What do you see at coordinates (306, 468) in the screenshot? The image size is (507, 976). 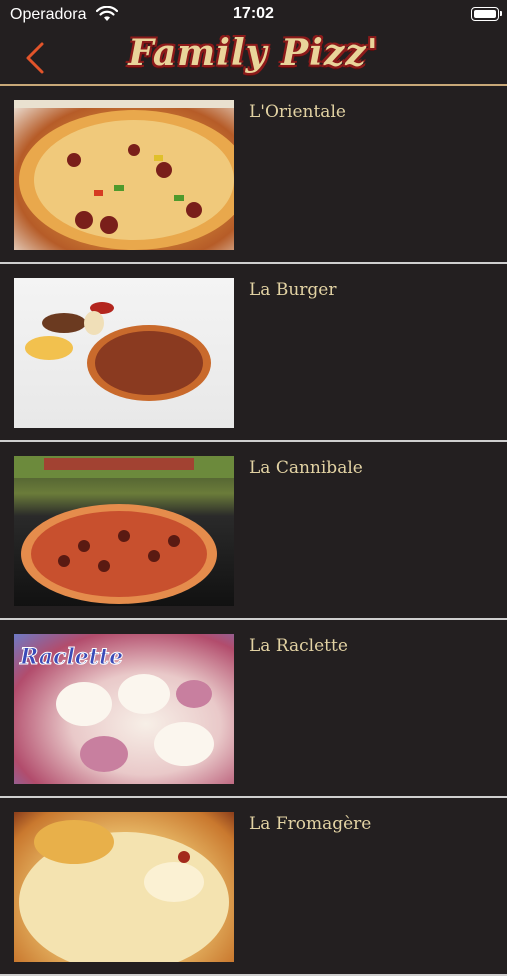 I see `pizza-name: La Cannibale` at bounding box center [306, 468].